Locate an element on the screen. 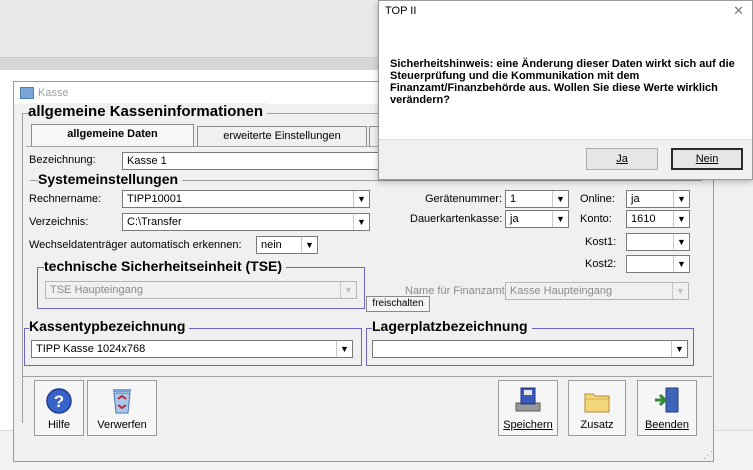 The width and height of the screenshot is (753, 470). verwerfen-label: Verwerfen is located at coordinates (122, 425).